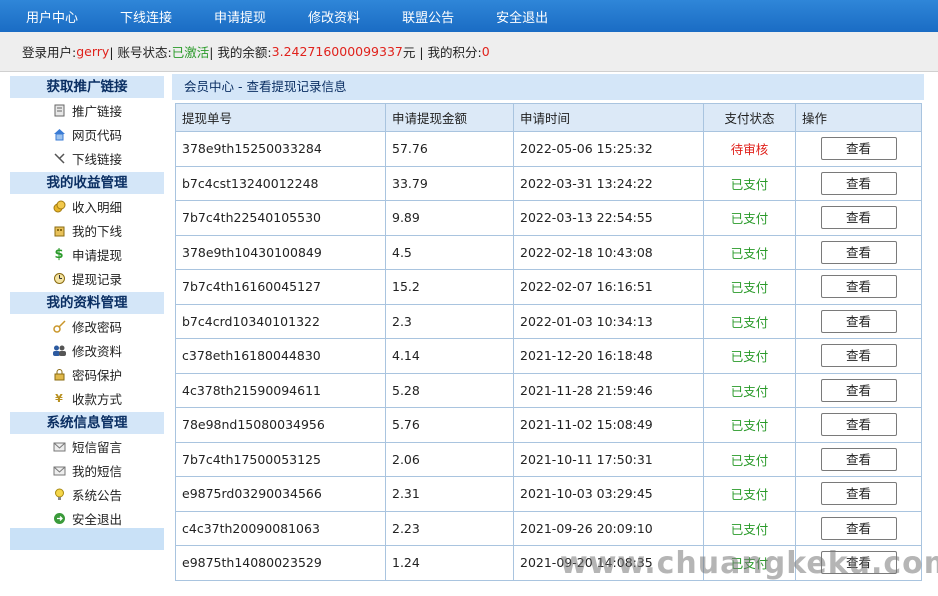  Describe the element at coordinates (97, 111) in the screenshot. I see `sidebar-item-label: 推广链接` at that location.